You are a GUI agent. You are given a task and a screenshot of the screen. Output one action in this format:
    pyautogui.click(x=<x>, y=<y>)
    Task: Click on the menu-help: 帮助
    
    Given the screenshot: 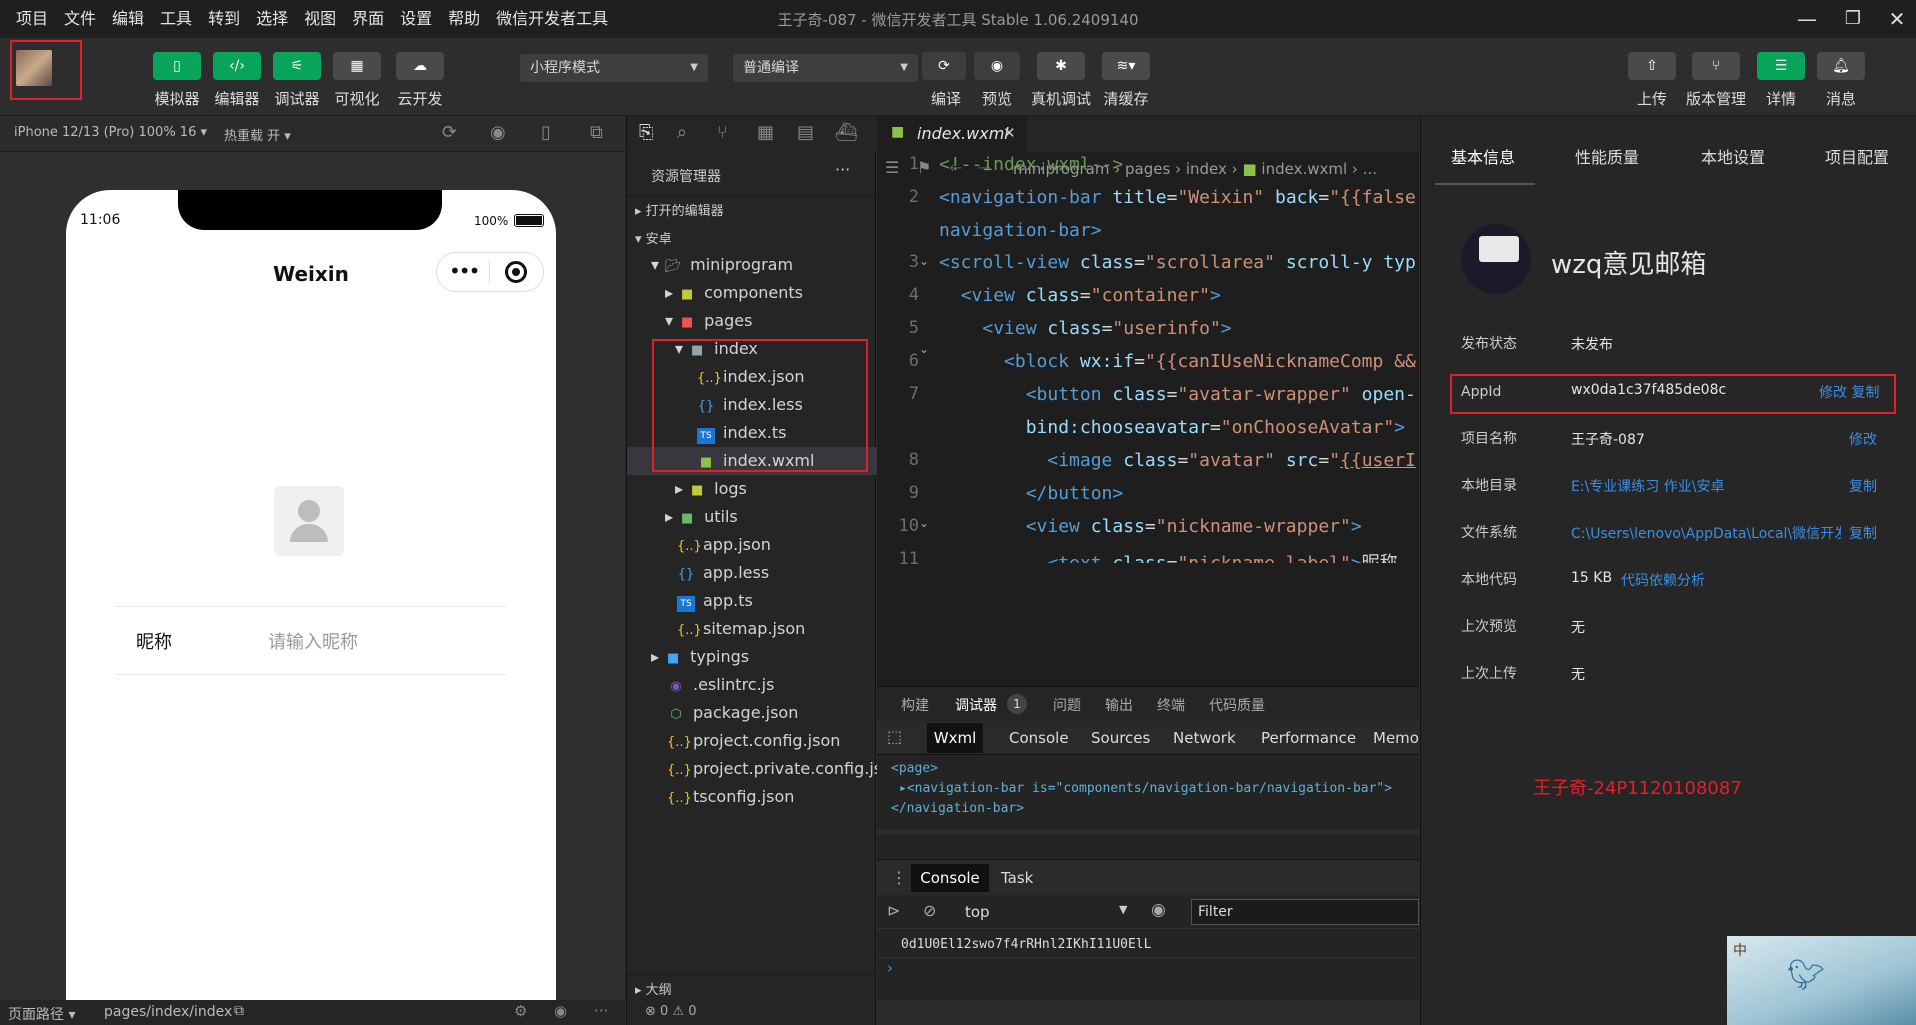 What is the action you would take?
    pyautogui.click(x=464, y=19)
    